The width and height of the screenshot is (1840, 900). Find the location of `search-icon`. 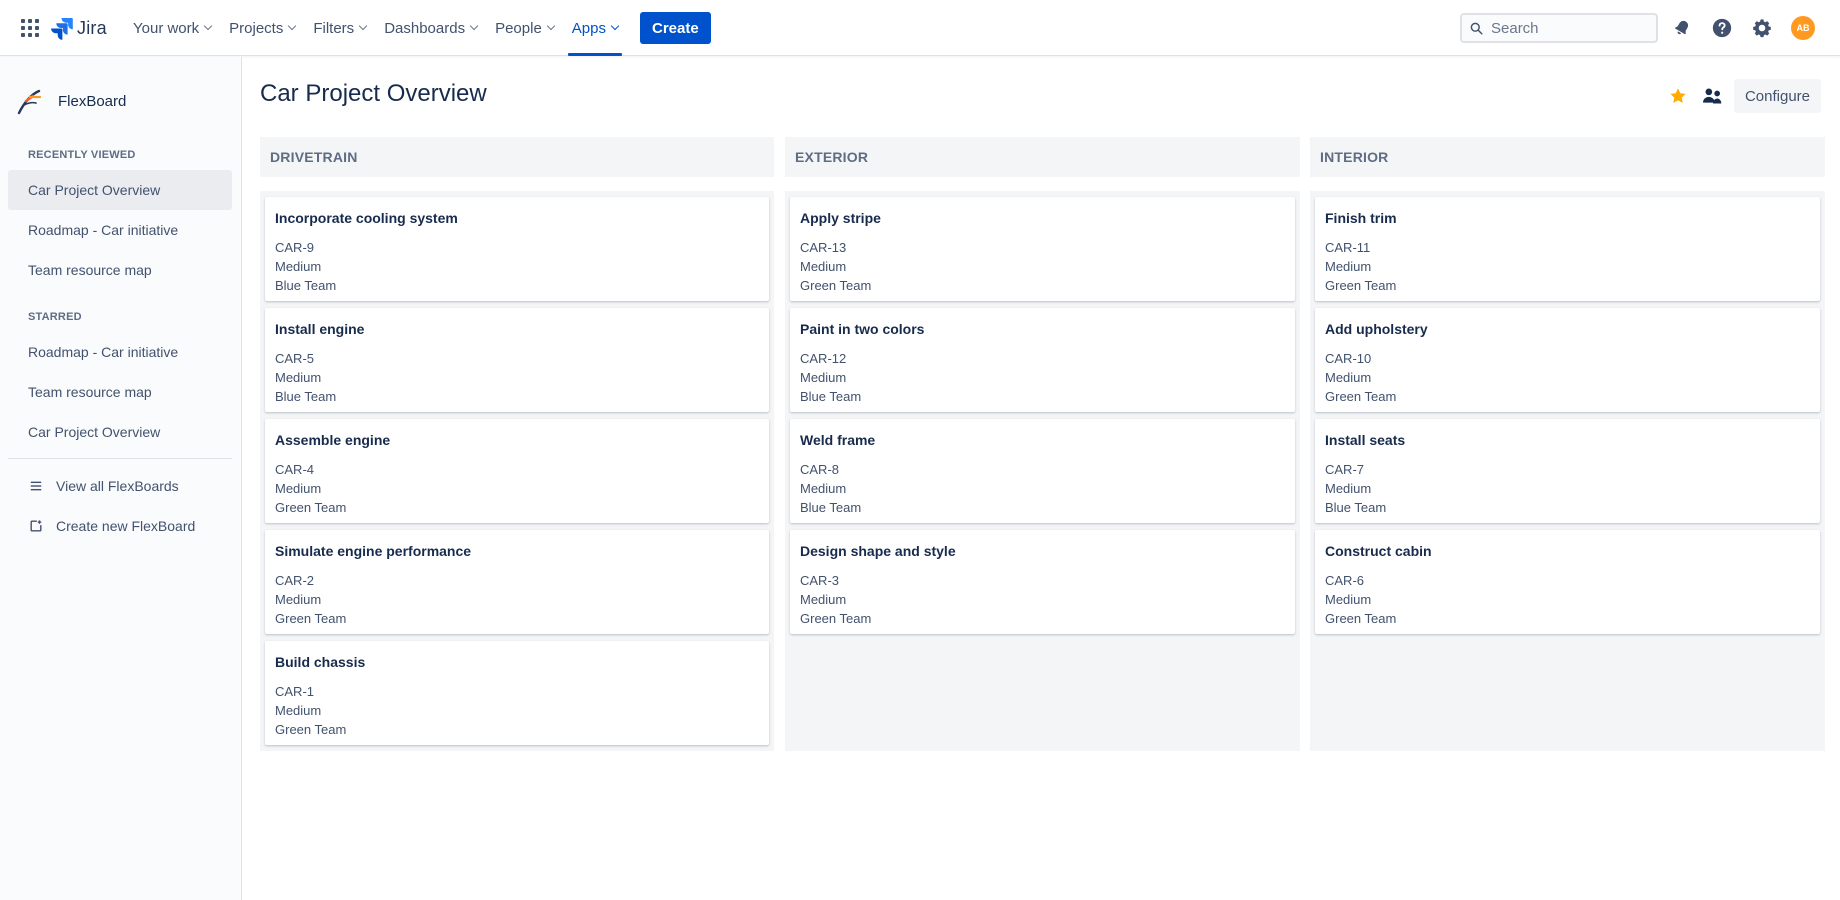

search-icon is located at coordinates (1476, 28).